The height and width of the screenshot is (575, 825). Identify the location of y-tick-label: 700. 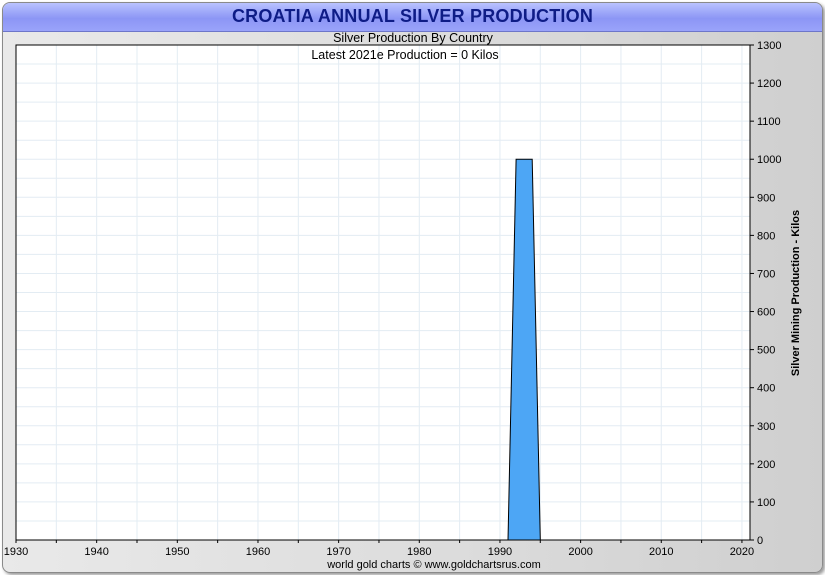
(766, 274).